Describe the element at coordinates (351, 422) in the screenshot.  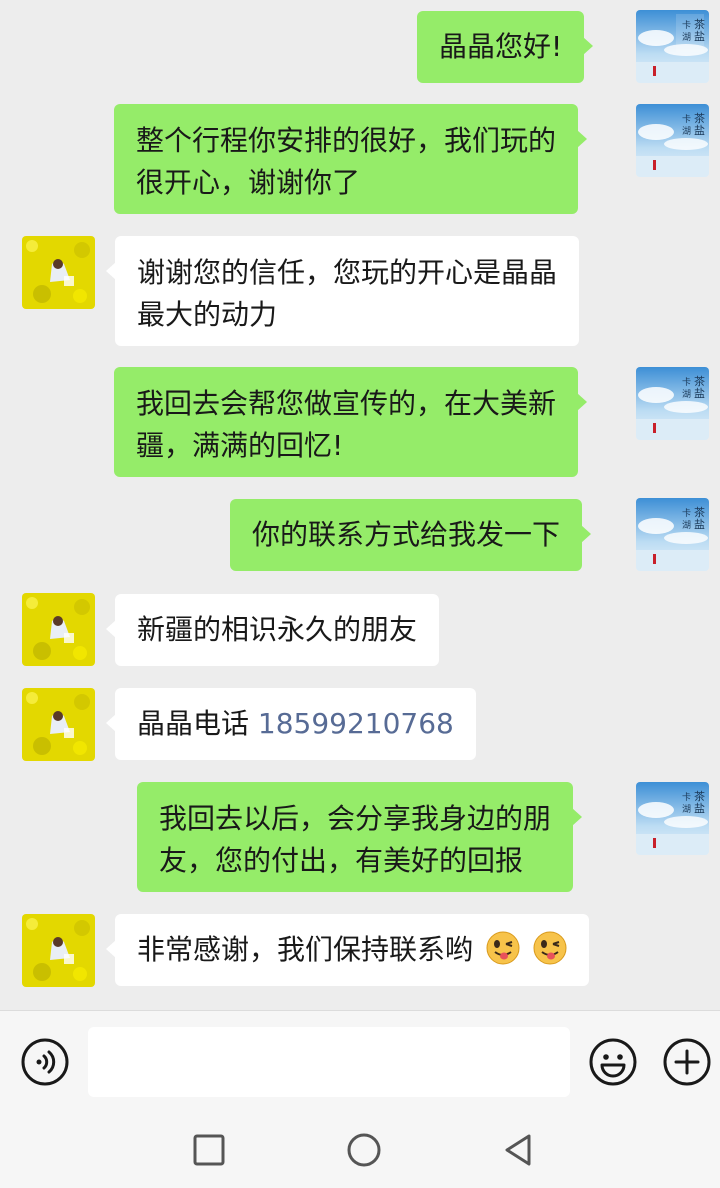
I see `my-message-bubble: 我回去会帮您做宣传的，在大美新 疆，满满的回忆!` at that location.